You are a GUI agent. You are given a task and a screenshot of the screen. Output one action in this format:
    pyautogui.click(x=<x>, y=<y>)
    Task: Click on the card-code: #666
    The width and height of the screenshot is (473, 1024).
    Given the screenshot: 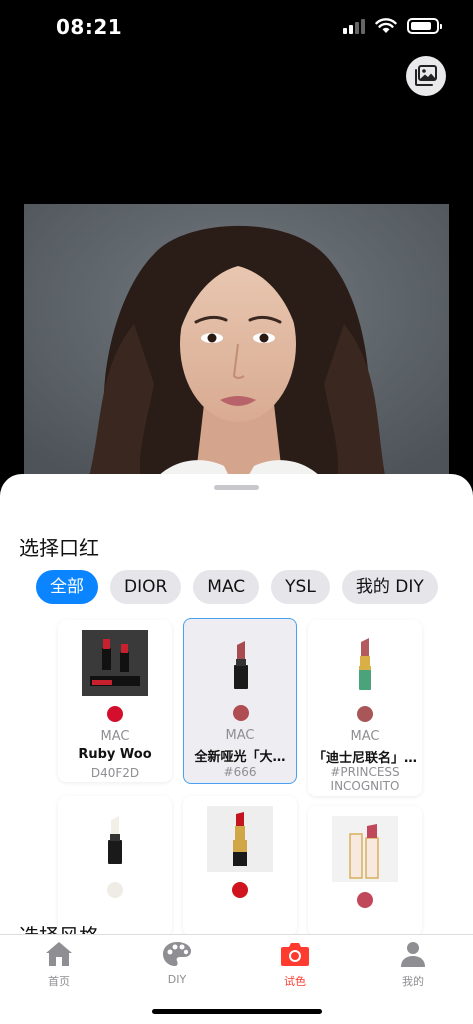 What is the action you would take?
    pyautogui.click(x=240, y=772)
    